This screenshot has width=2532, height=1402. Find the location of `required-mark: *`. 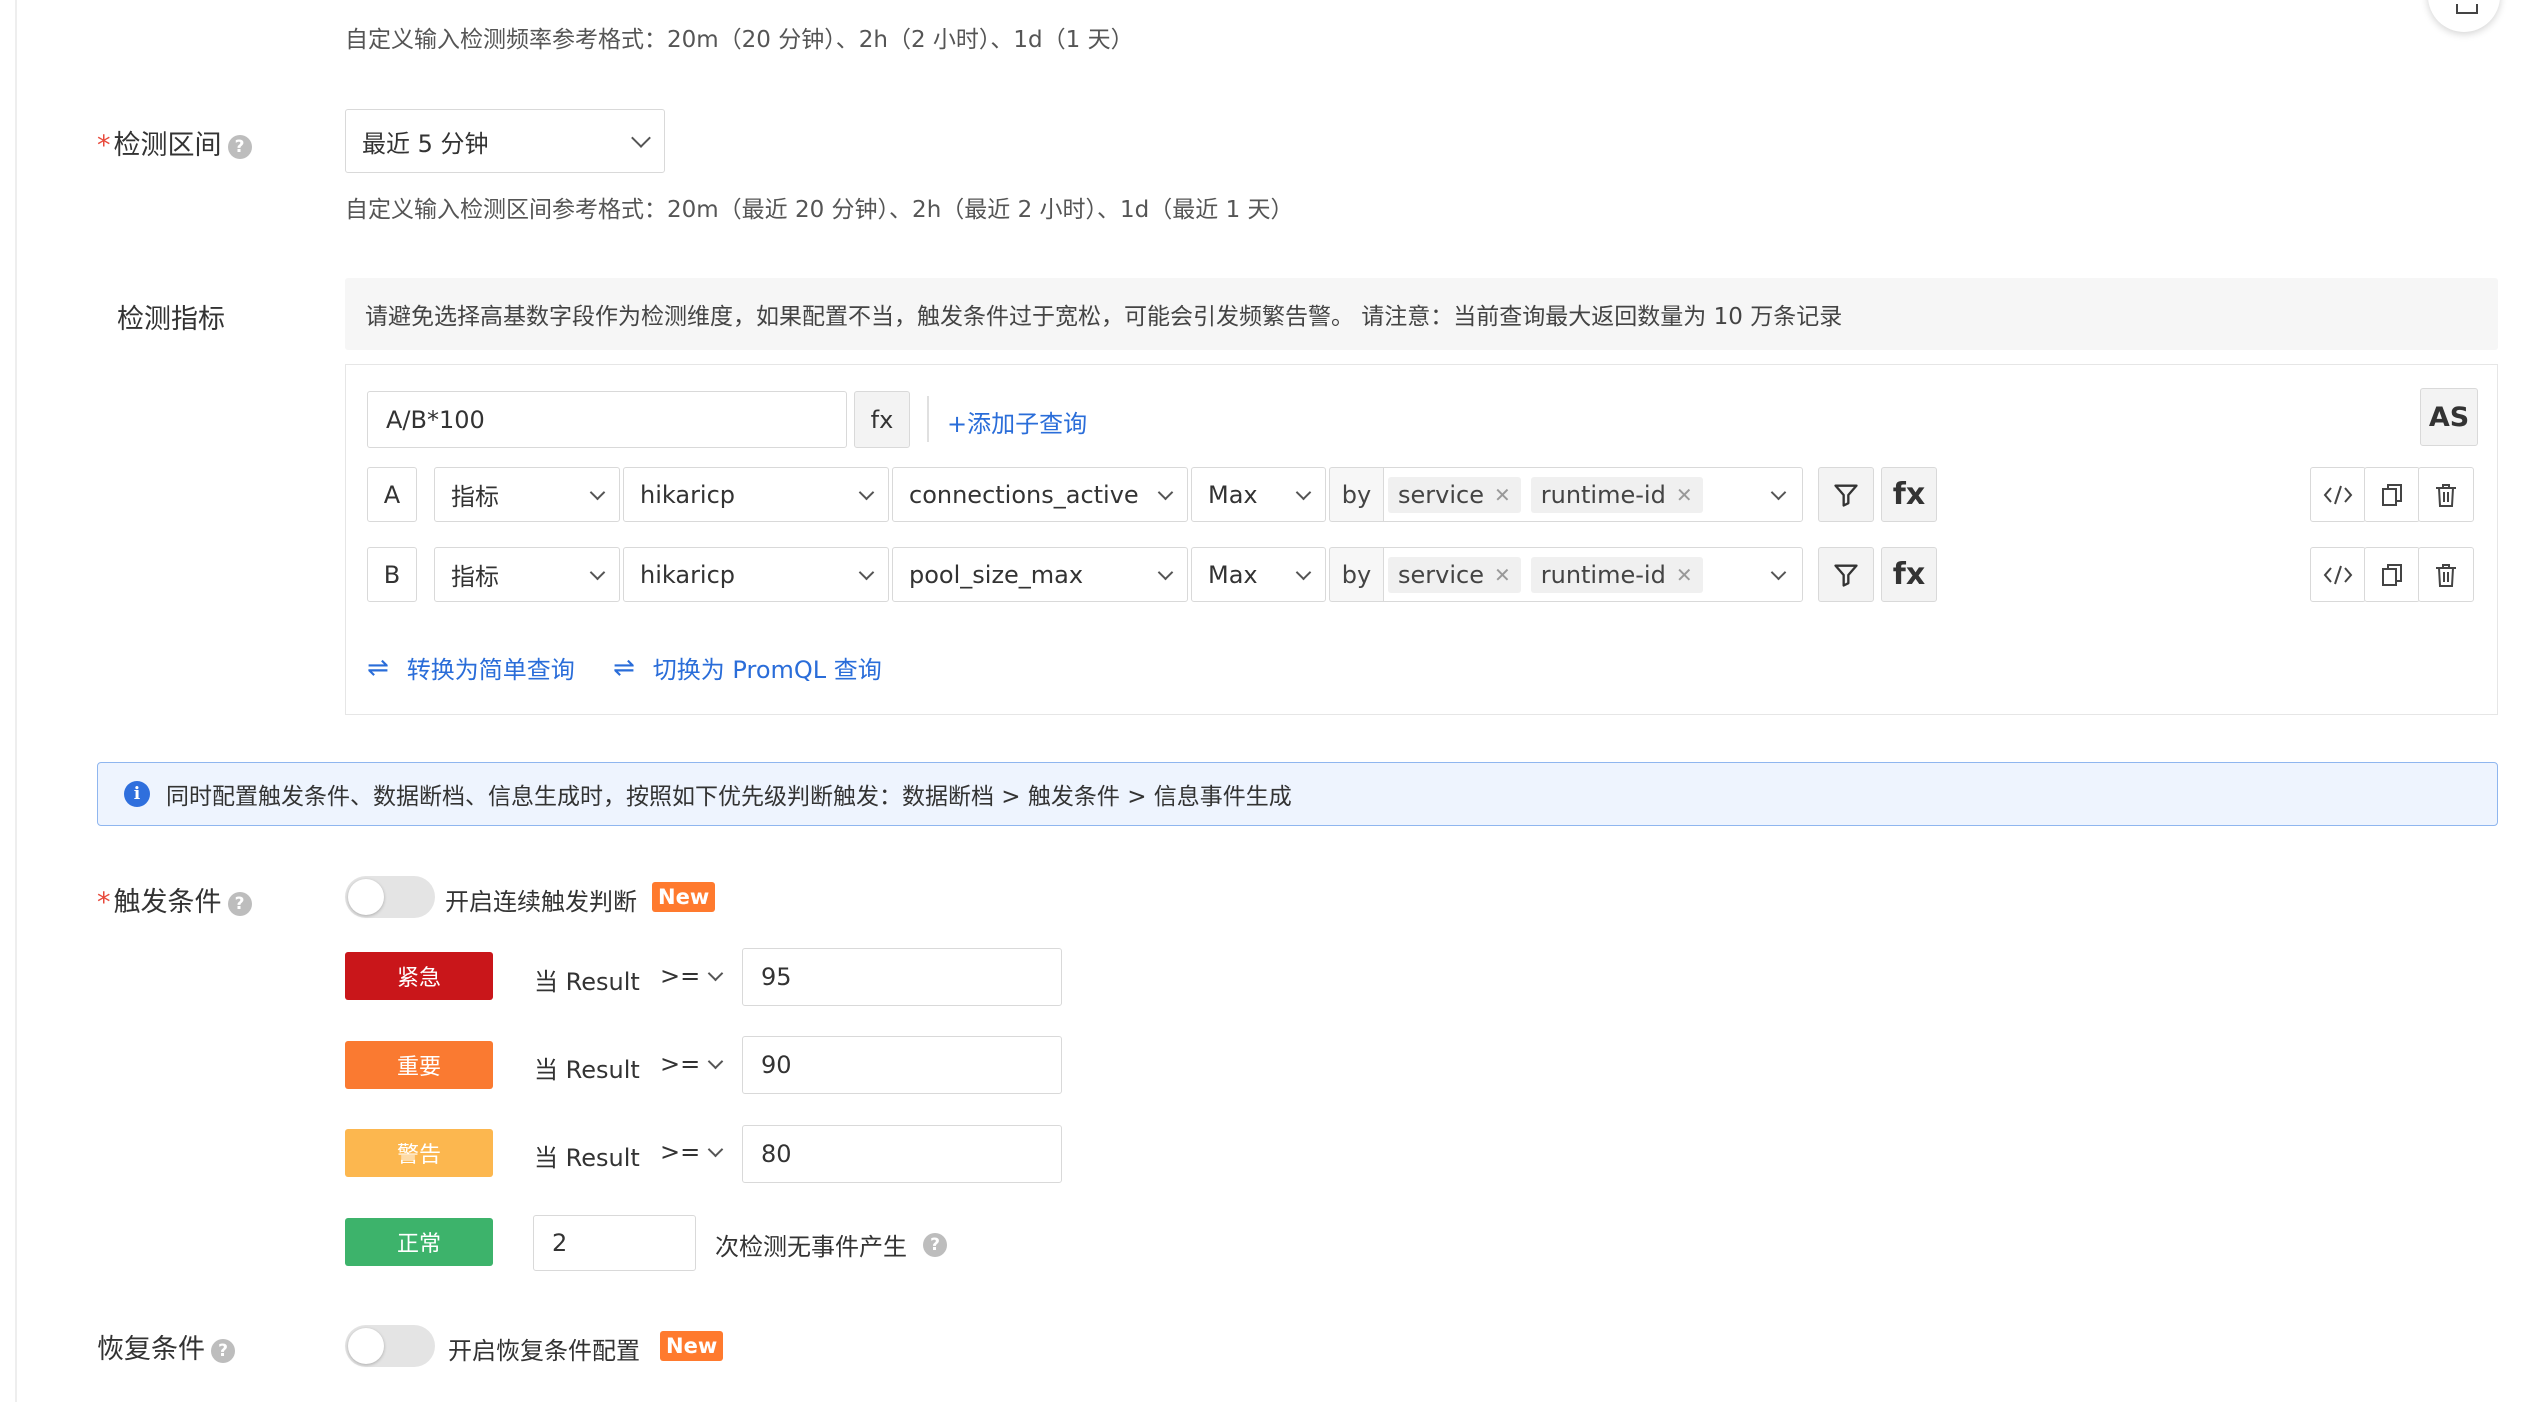

required-mark: * is located at coordinates (104, 145).